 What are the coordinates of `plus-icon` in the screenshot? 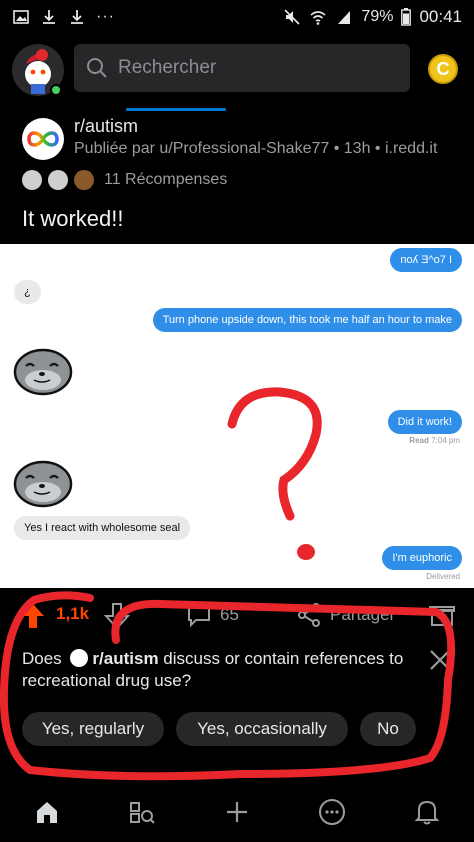 It's located at (236, 812).